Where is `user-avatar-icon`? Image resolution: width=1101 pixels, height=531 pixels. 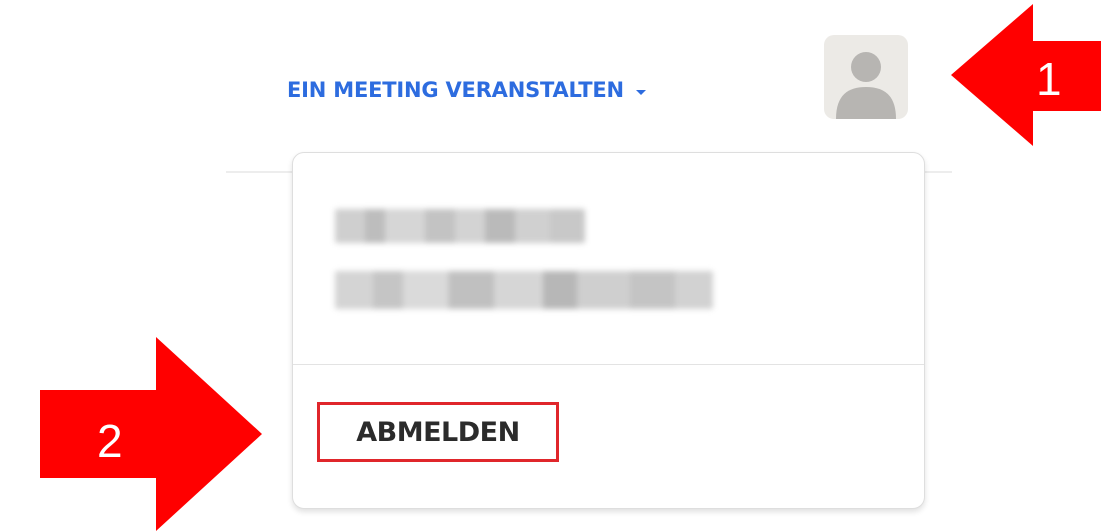 user-avatar-icon is located at coordinates (866, 85).